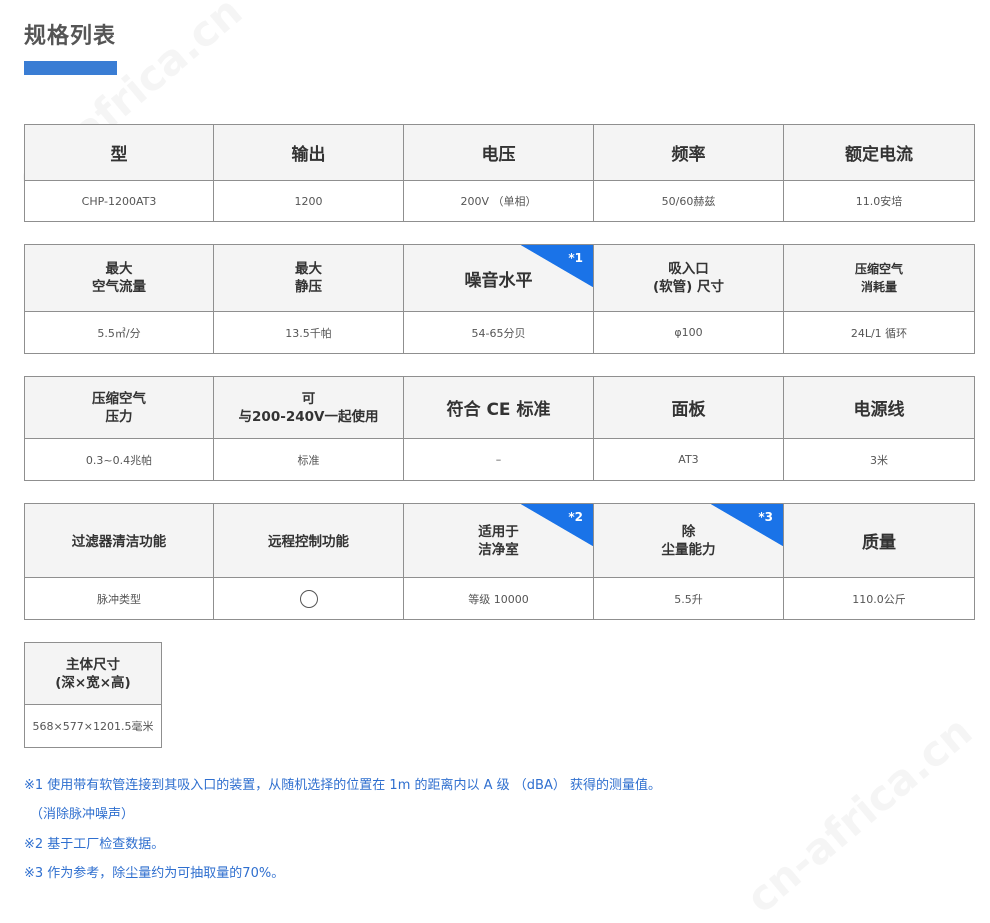 This screenshot has width=990, height=923. I want to click on header-dimensions: 主体尺寸 (深×宽×高), so click(93, 673).